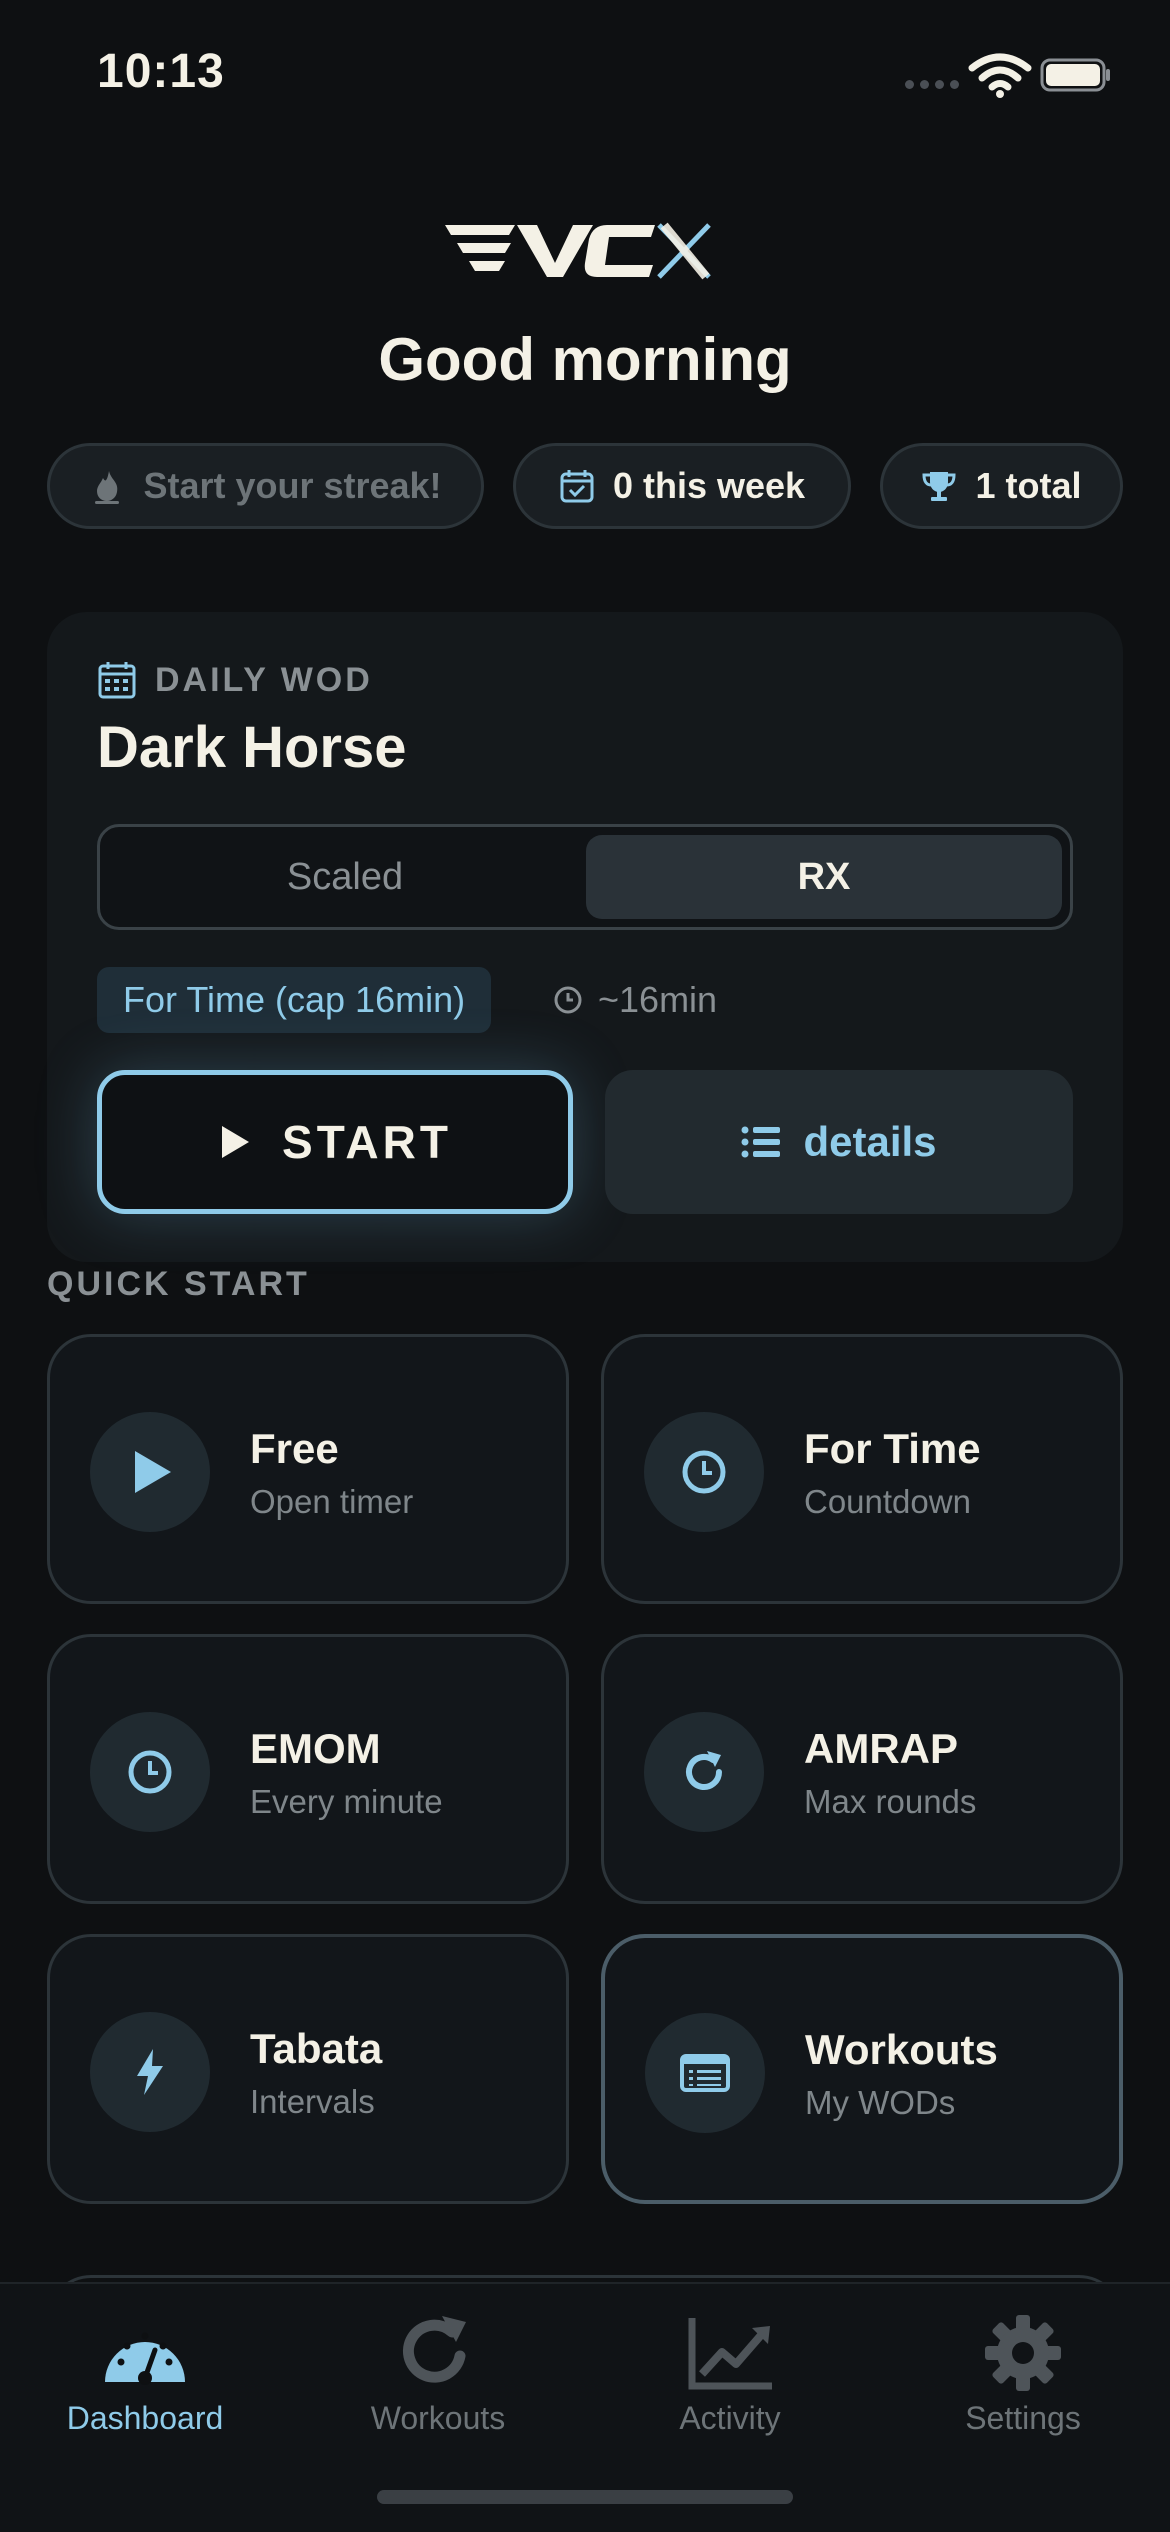 The height and width of the screenshot is (2532, 1170). What do you see at coordinates (315, 1748) in the screenshot?
I see `tile-title: EMOM` at bounding box center [315, 1748].